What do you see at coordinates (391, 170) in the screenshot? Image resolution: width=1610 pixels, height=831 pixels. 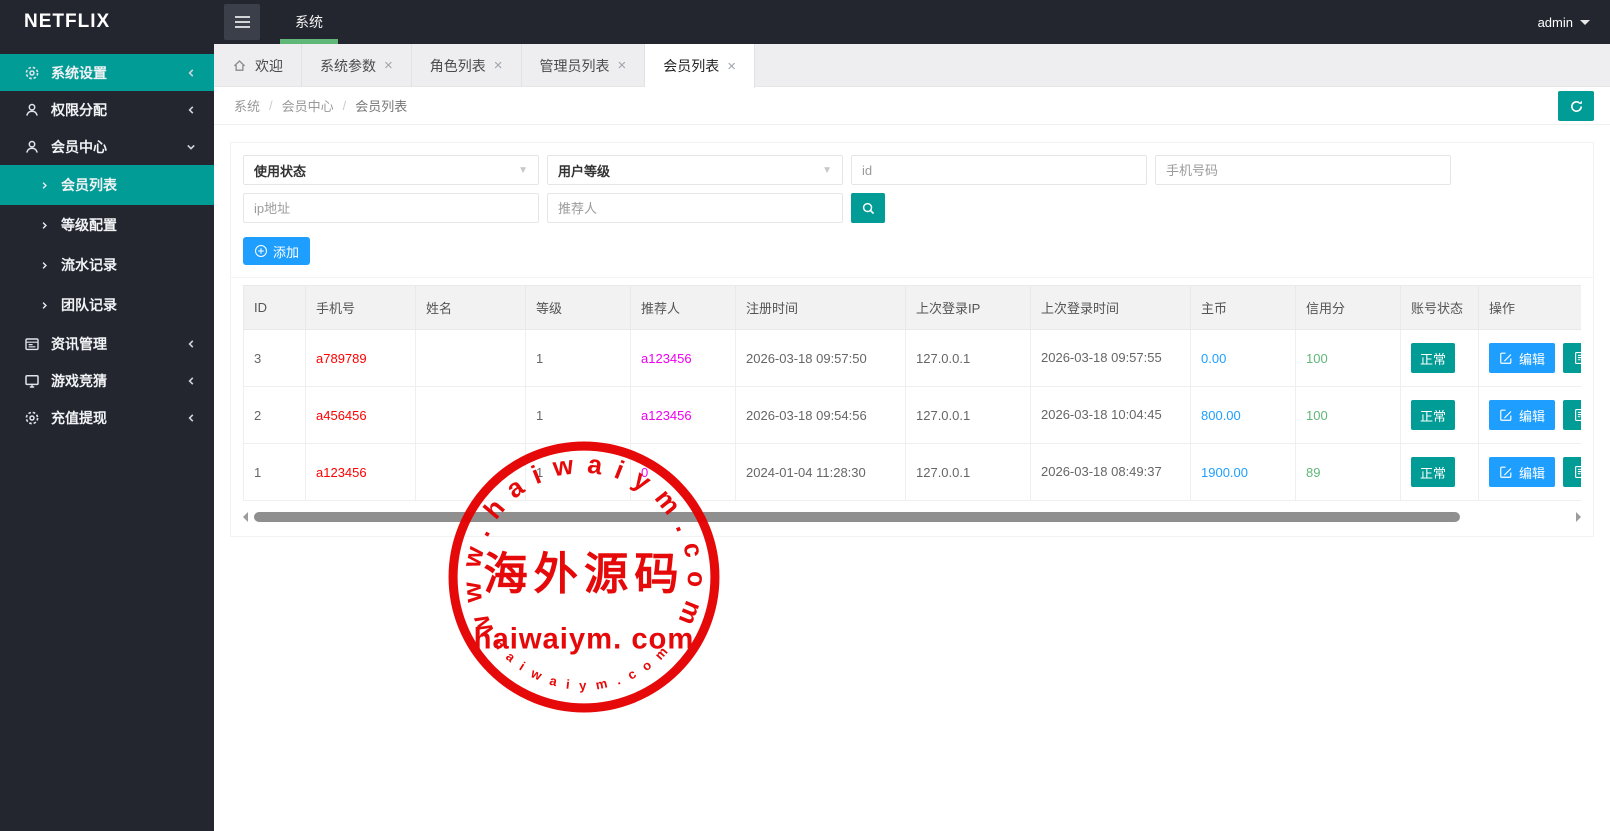 I see `status-select: 使用状态 ▼` at bounding box center [391, 170].